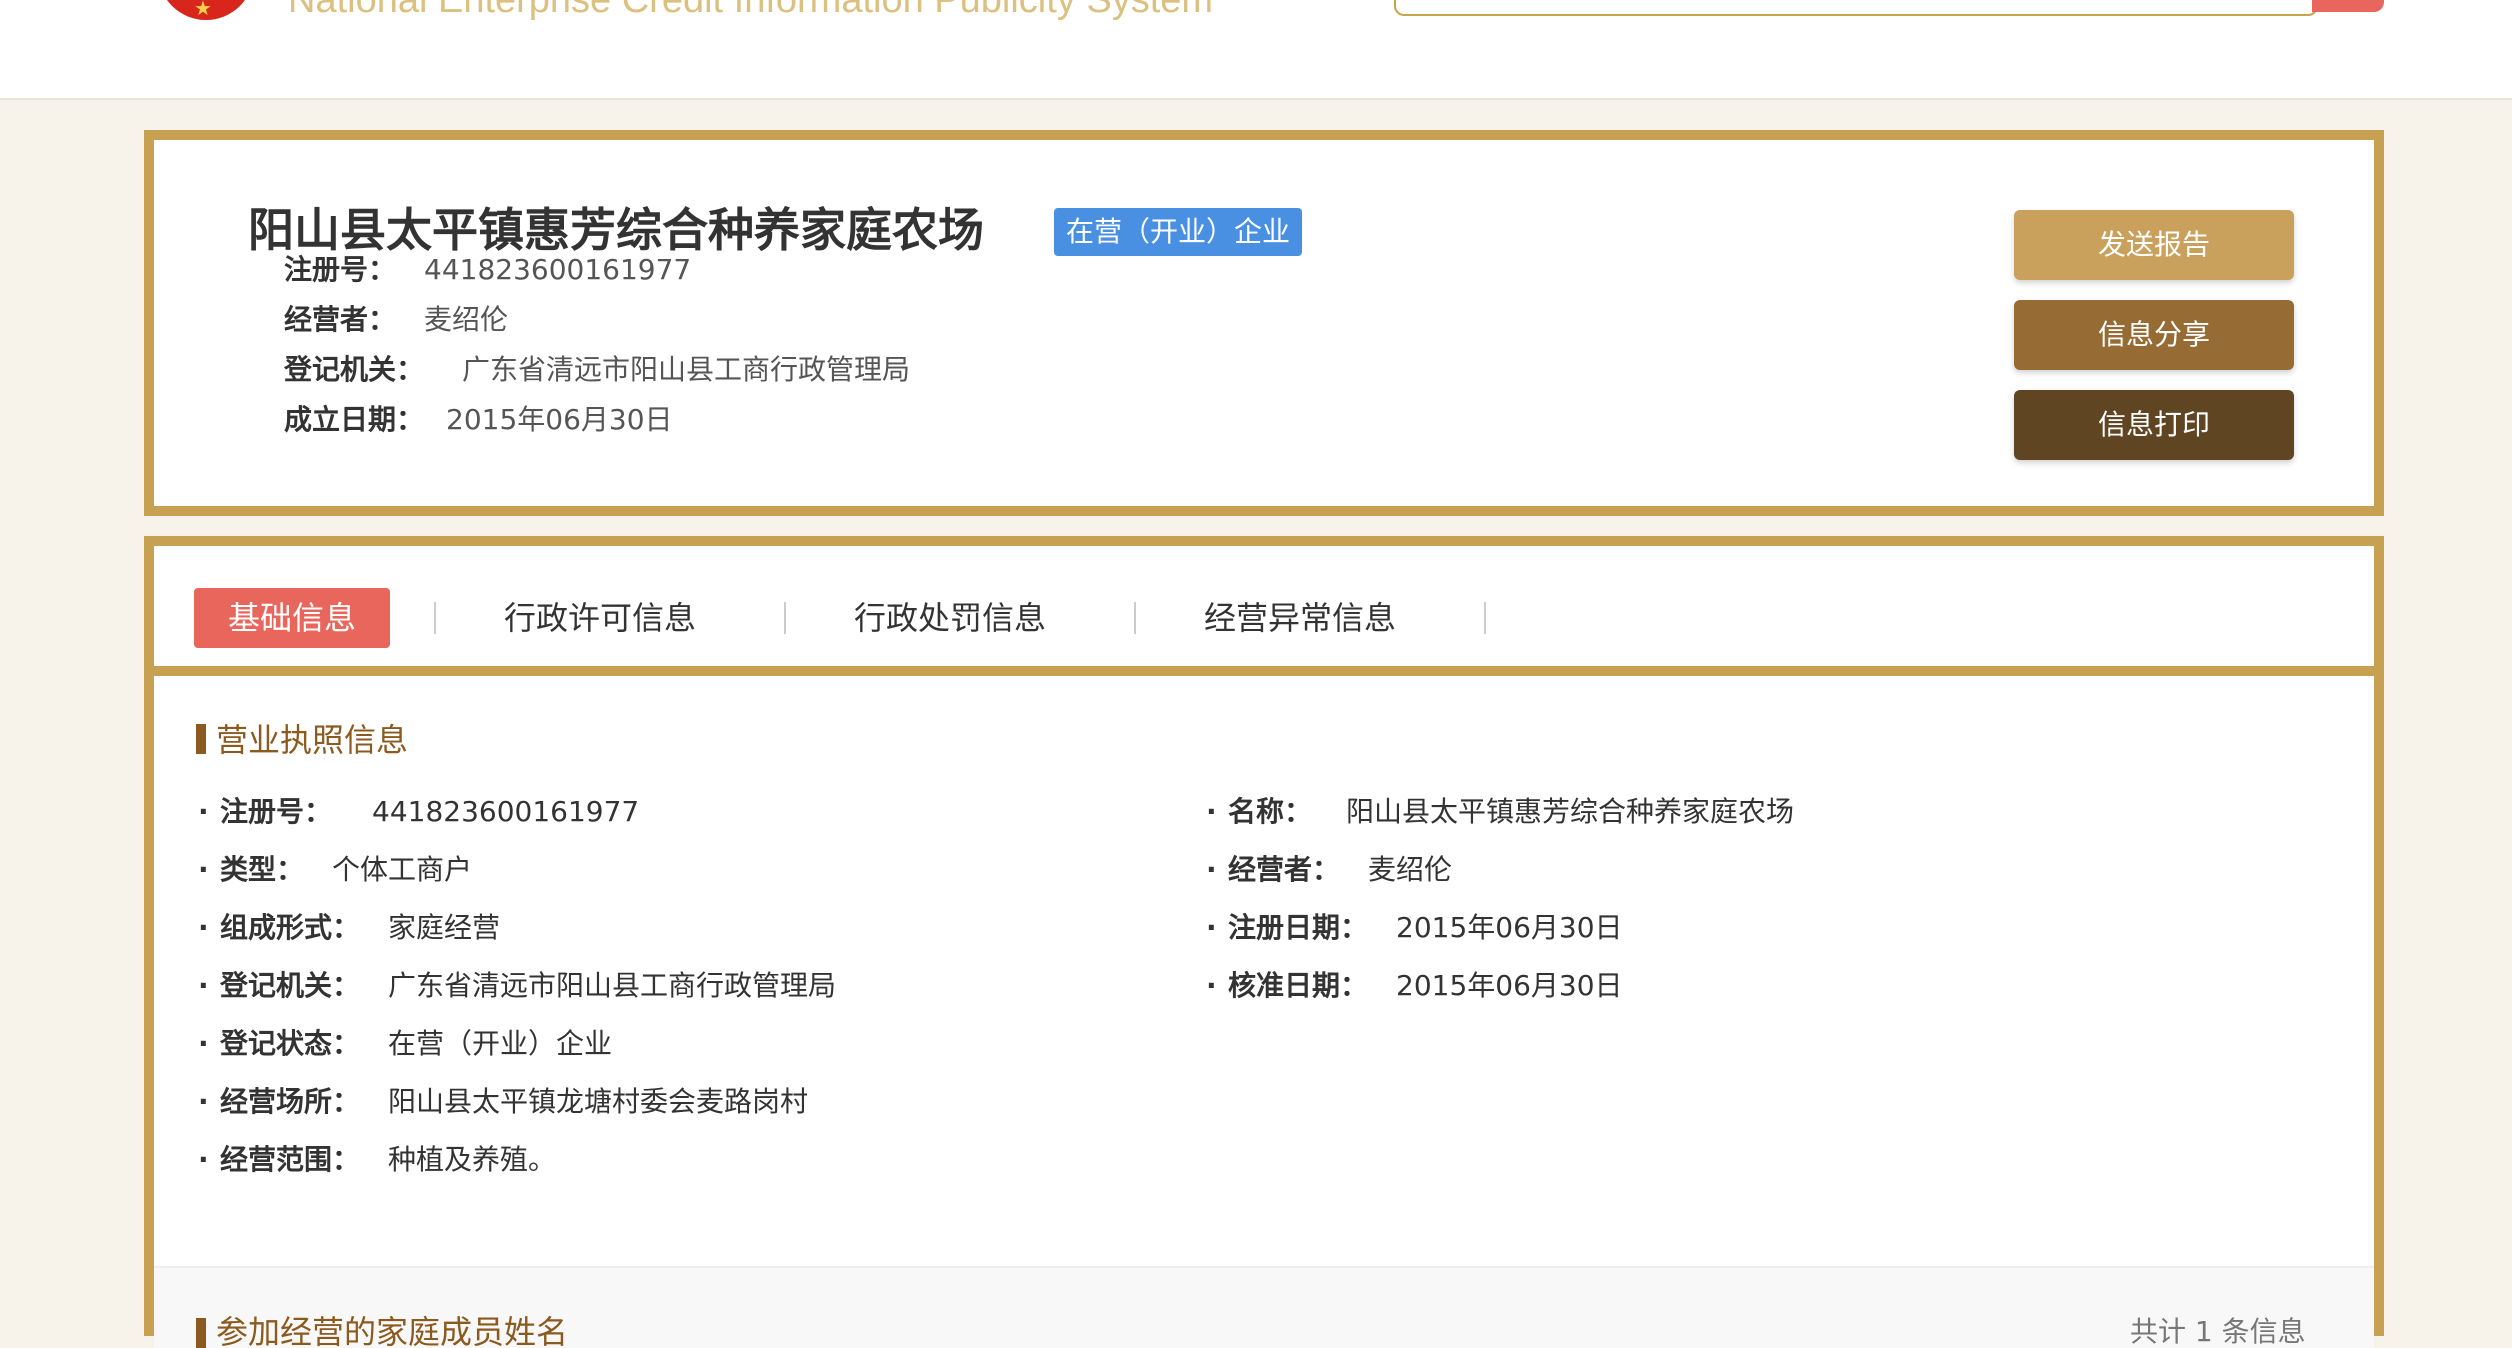 The height and width of the screenshot is (1348, 2512). I want to click on field-label: 名称：, so click(1270, 811).